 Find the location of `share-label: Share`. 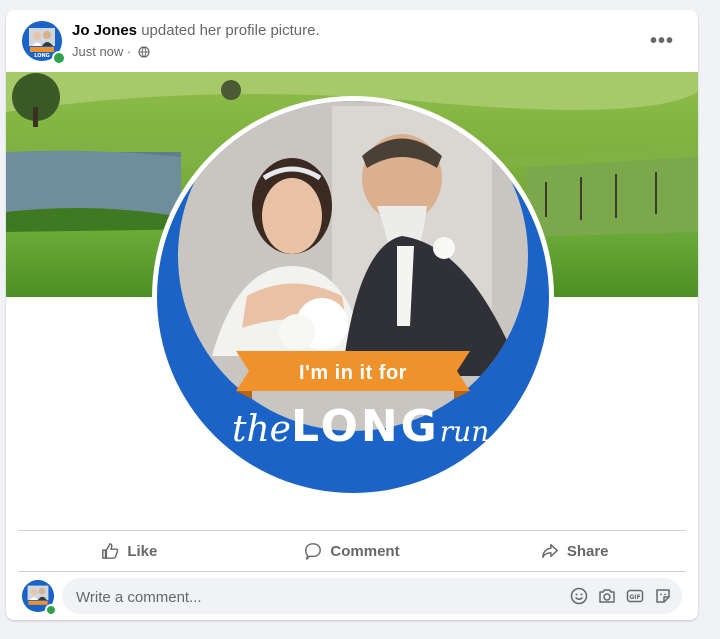

share-label: Share is located at coordinates (587, 551).